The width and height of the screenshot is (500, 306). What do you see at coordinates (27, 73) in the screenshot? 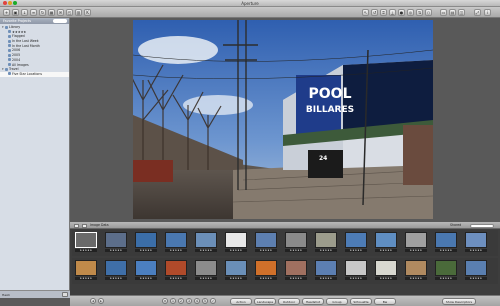
I see `sidebar-item-label: Five Star Locations` at bounding box center [27, 73].